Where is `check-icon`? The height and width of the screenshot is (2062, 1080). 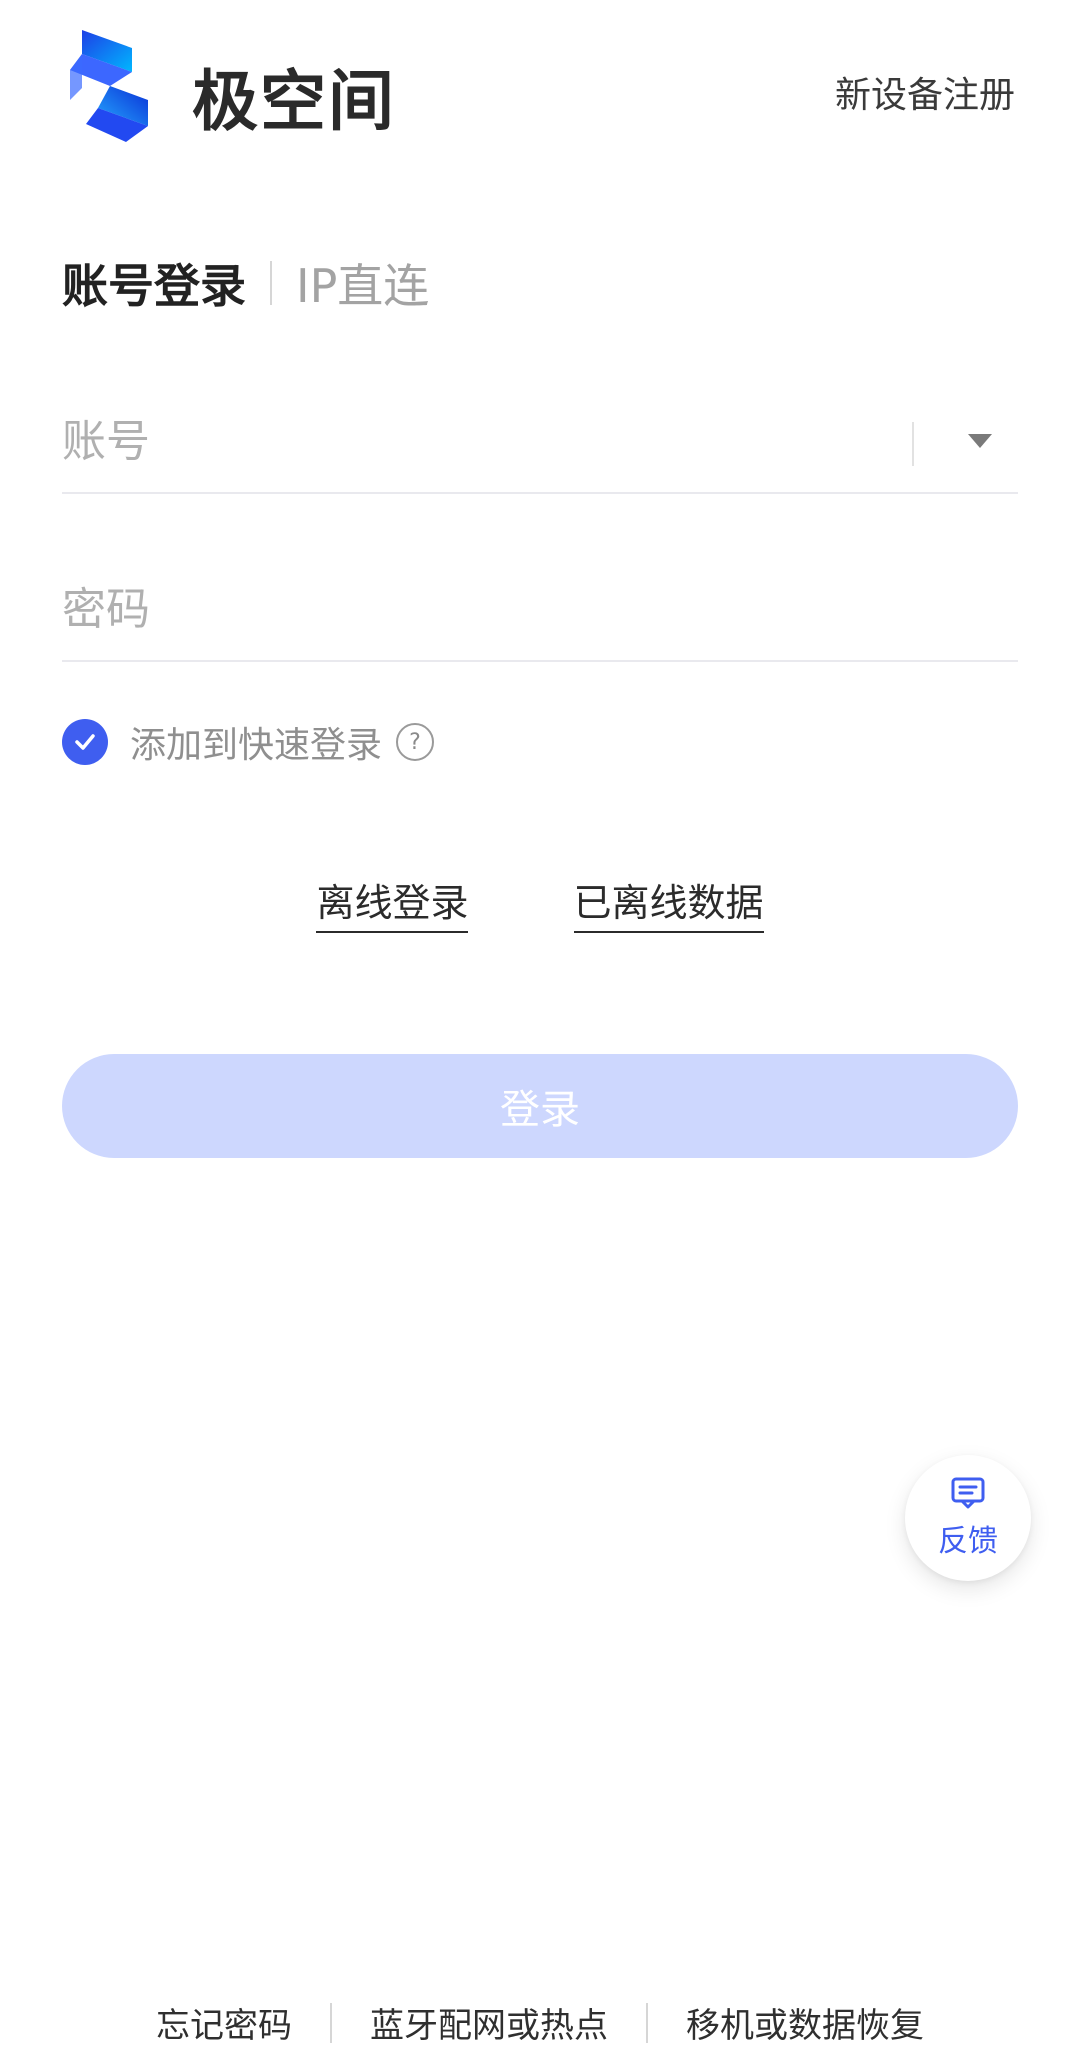 check-icon is located at coordinates (85, 742).